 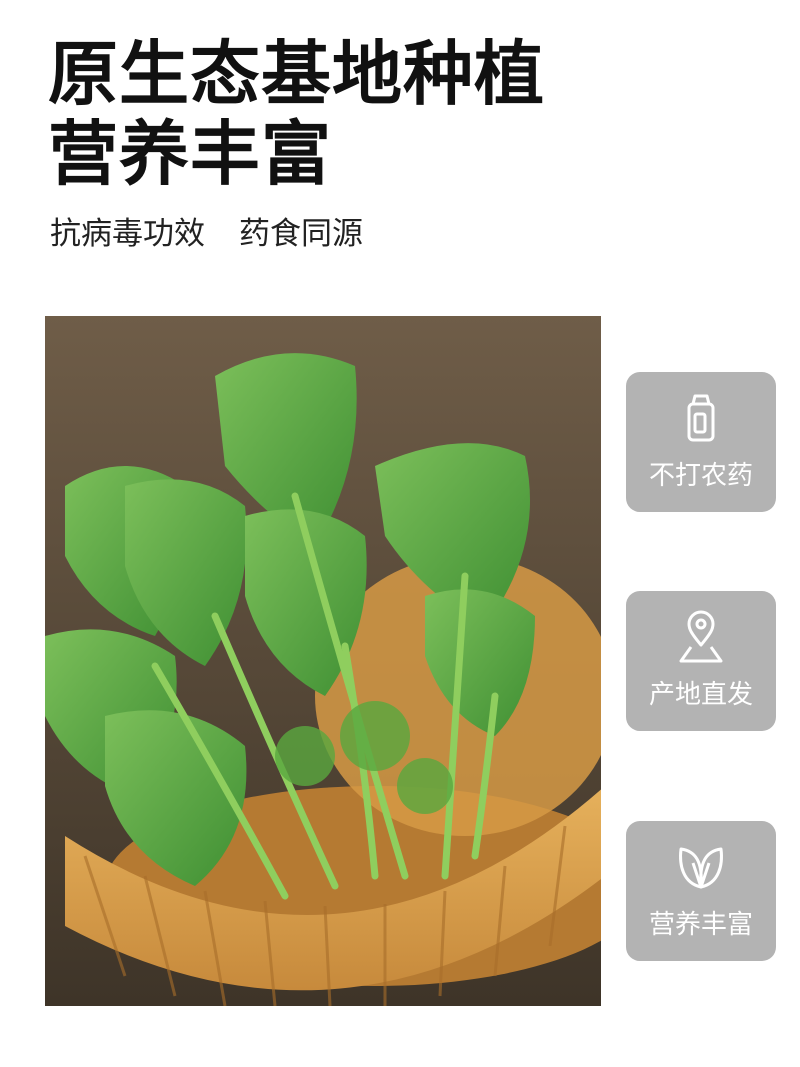 What do you see at coordinates (700, 925) in the screenshot?
I see `badge-label: 营养丰富` at bounding box center [700, 925].